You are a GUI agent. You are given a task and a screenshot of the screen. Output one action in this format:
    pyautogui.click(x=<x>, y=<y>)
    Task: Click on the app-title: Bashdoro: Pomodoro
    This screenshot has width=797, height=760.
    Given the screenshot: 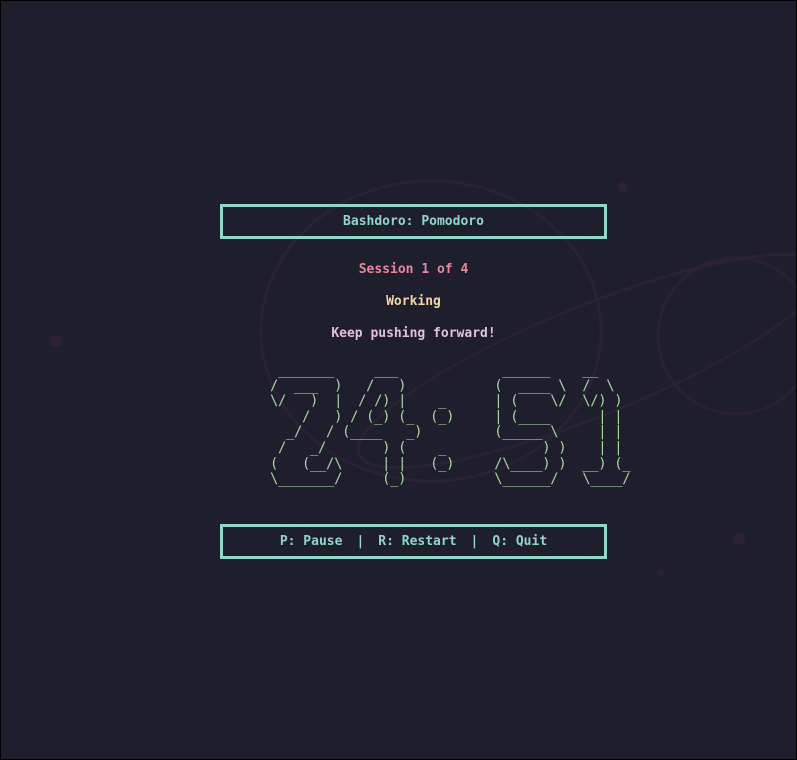 What is the action you would take?
    pyautogui.click(x=413, y=221)
    